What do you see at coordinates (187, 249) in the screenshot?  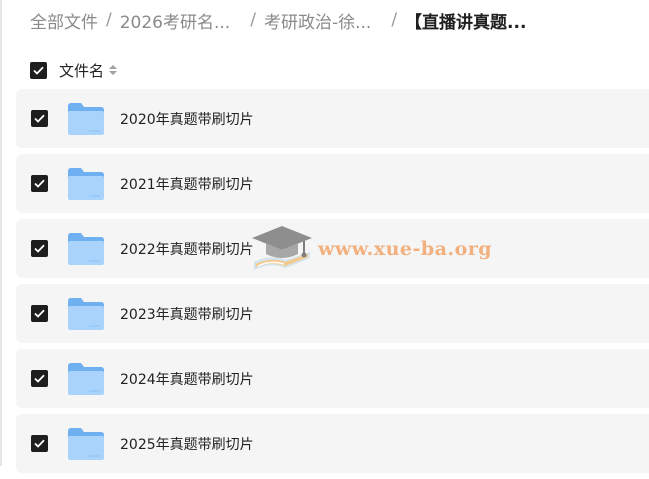 I see `file-name: 2022年真题带刷切片` at bounding box center [187, 249].